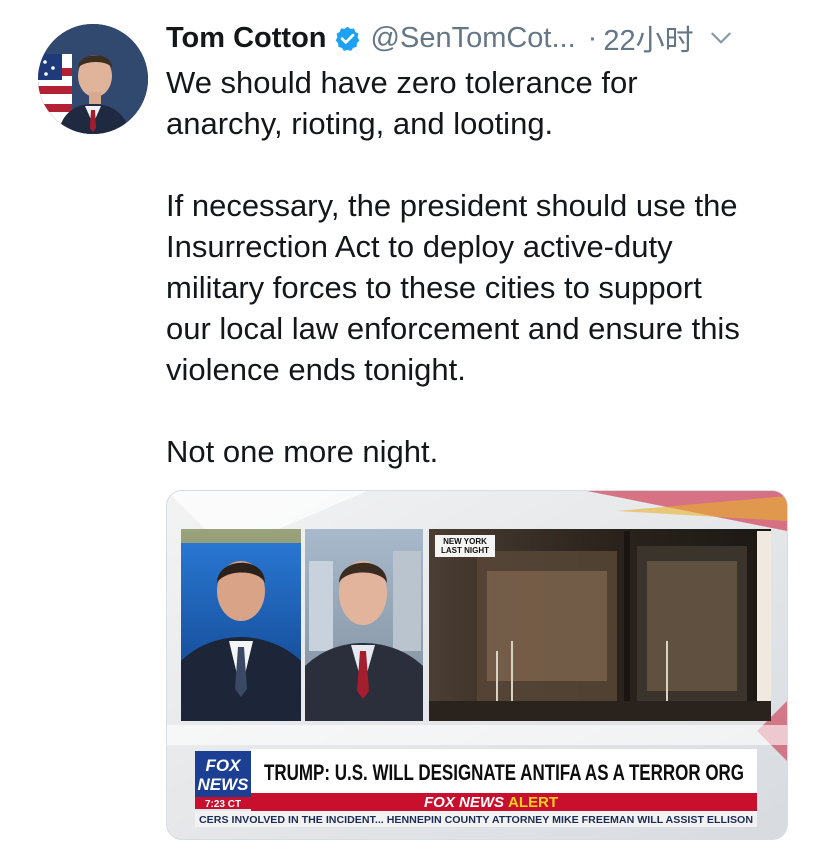  What do you see at coordinates (316, 369) in the screenshot?
I see `tweet-text-line: violence ends tonight.` at bounding box center [316, 369].